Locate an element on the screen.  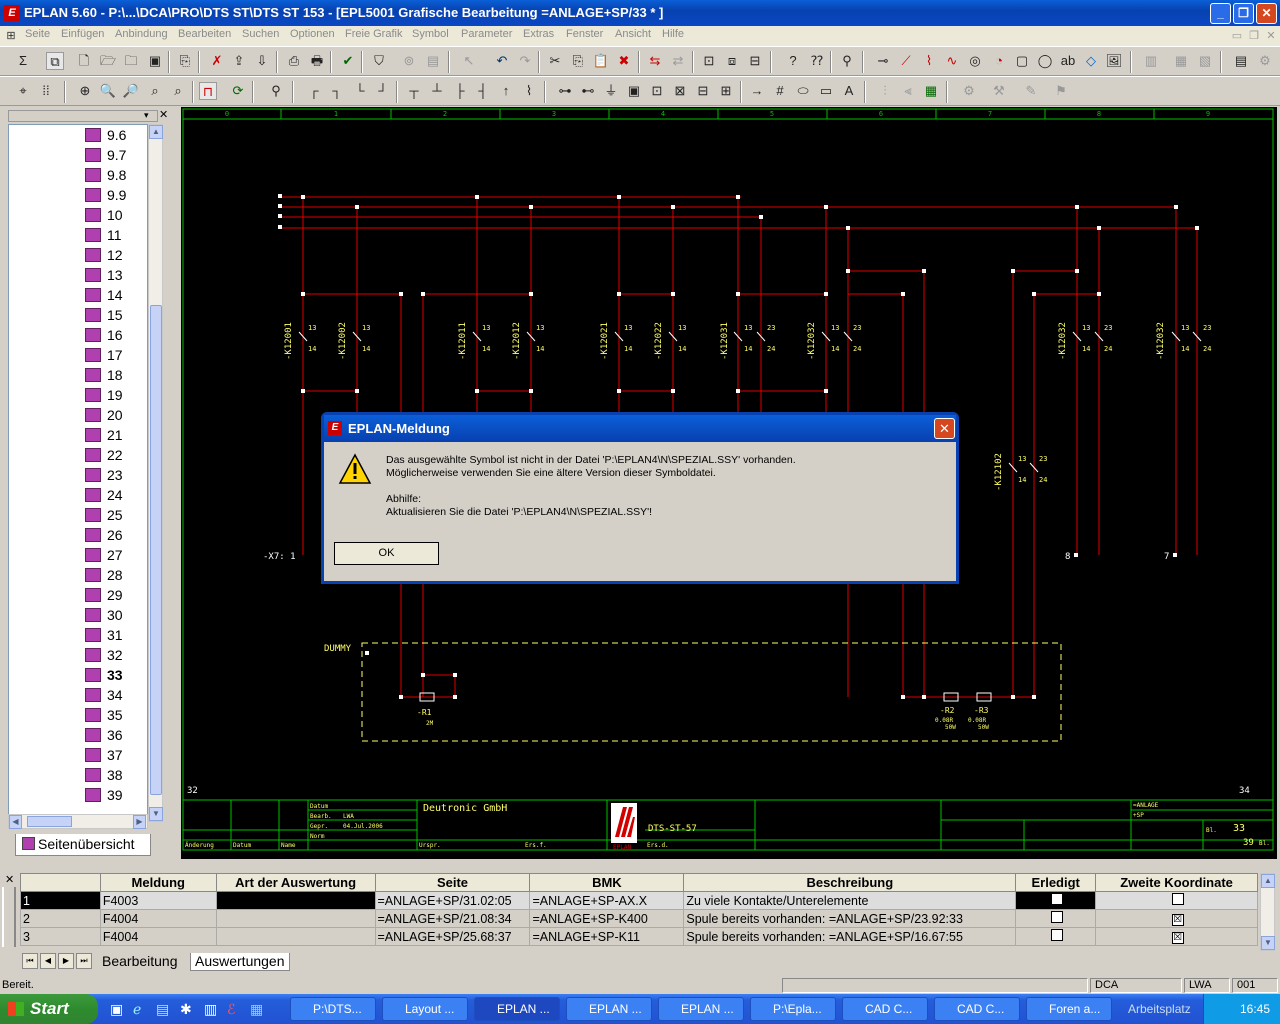
tree-scrollbar: ▲ ▼ is located at coordinates (155, 473).